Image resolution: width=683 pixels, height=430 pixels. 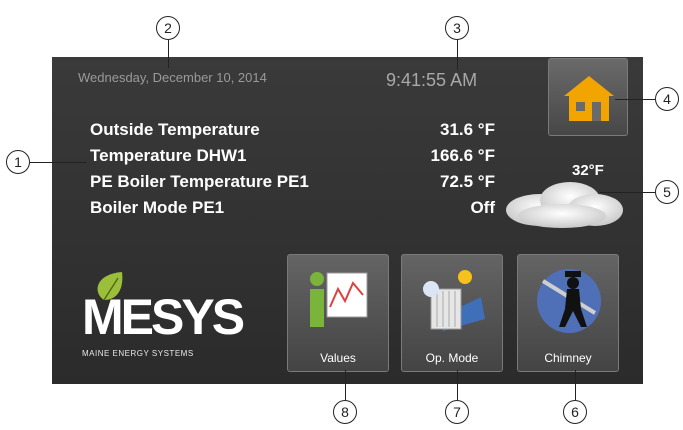 What do you see at coordinates (338, 358) in the screenshot?
I see `values-label: Values` at bounding box center [338, 358].